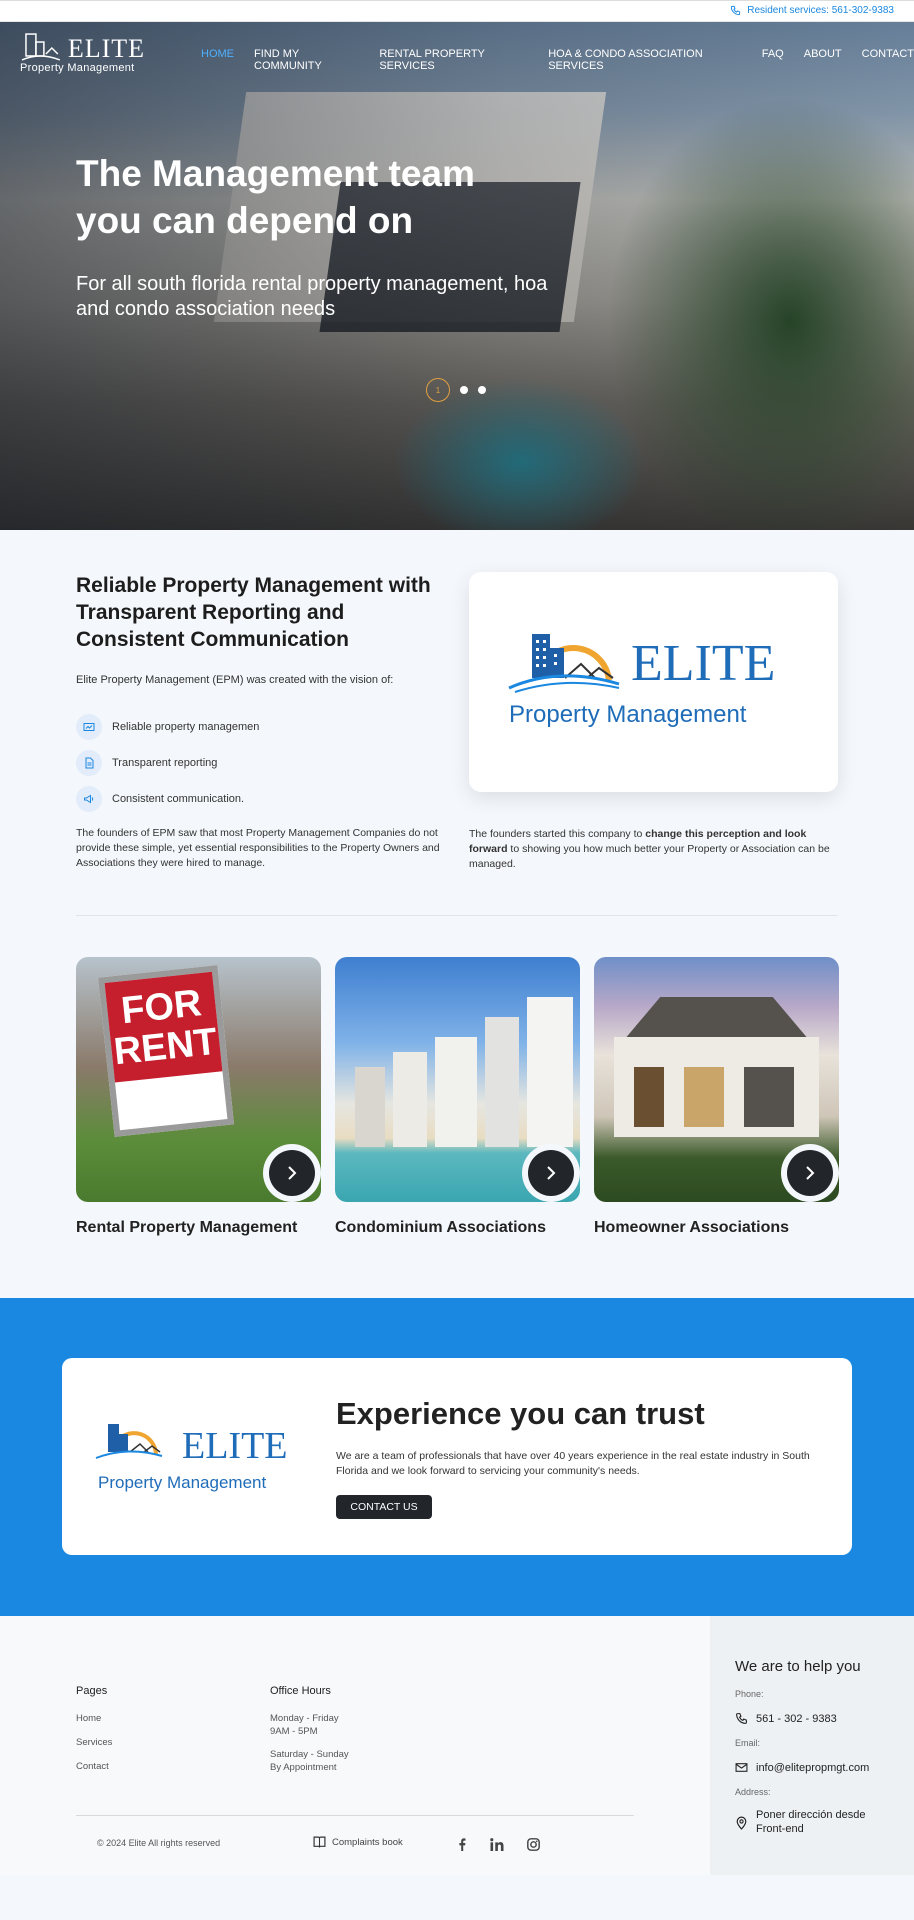  What do you see at coordinates (753, 1792) in the screenshot?
I see `address-label: Address:` at bounding box center [753, 1792].